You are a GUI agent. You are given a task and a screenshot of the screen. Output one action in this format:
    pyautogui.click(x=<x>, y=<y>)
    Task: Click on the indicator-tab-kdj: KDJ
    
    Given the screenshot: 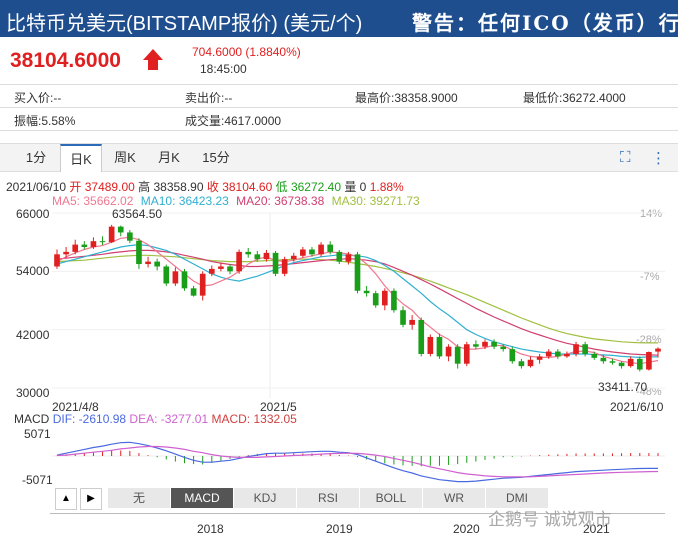 What is the action you would take?
    pyautogui.click(x=265, y=498)
    